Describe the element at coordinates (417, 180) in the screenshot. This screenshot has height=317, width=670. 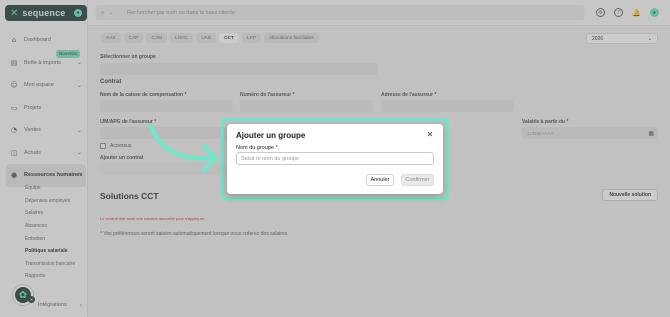
I see `confirm-button: Confirmer` at that location.